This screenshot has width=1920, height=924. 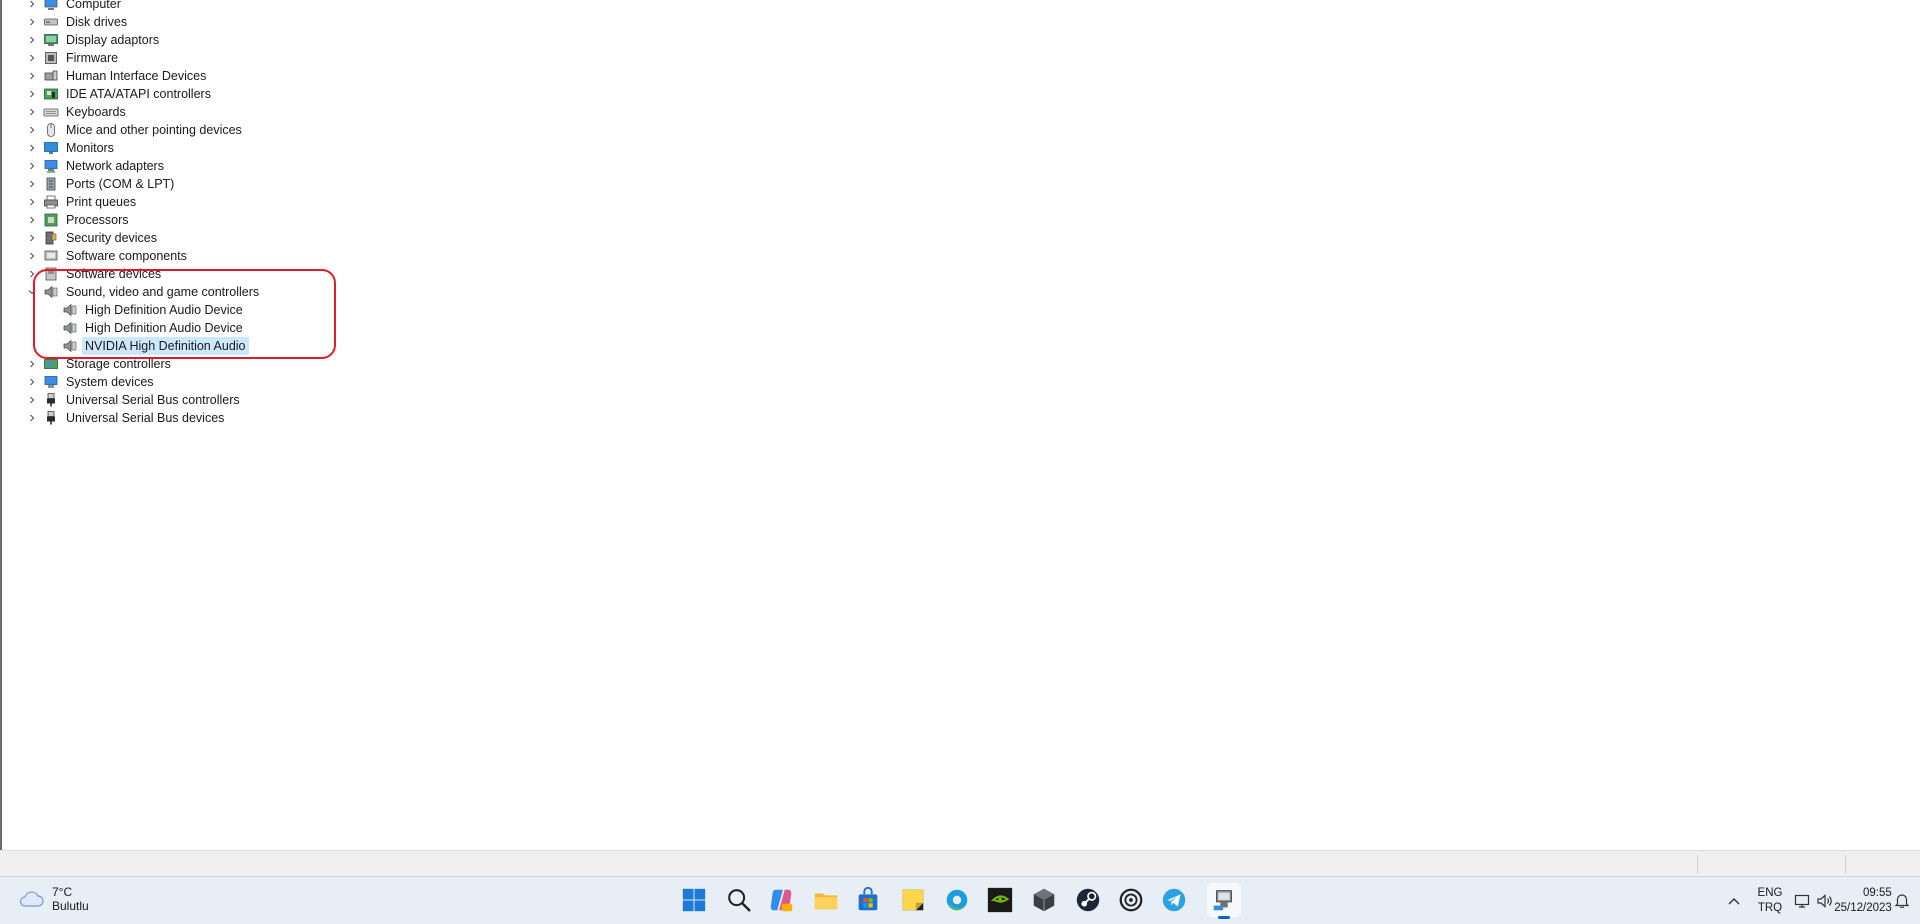 I want to click on taskbar-app-steam, so click(x=1088, y=900).